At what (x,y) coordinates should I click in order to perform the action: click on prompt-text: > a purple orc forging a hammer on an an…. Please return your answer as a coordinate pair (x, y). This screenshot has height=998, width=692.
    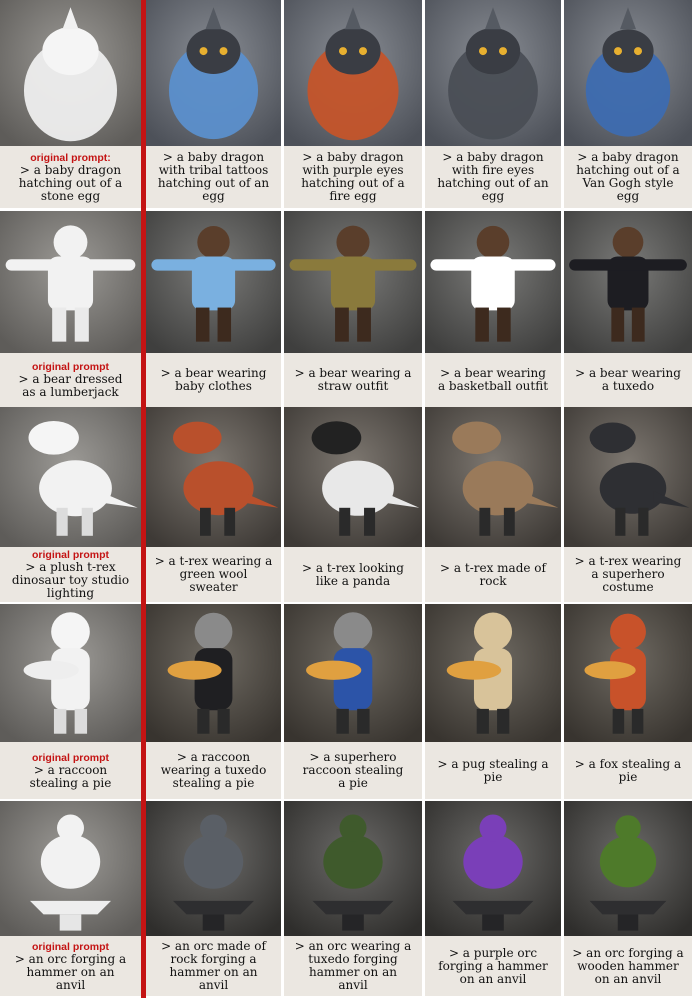
    Looking at the image, I should click on (493, 965).